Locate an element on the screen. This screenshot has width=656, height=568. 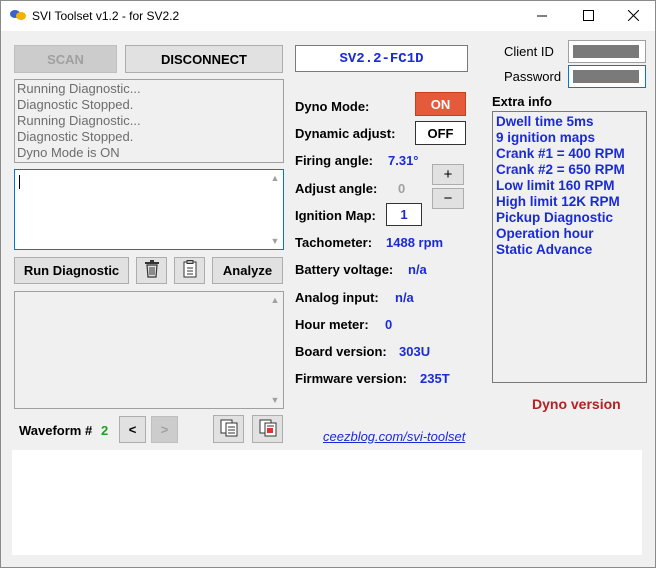
extra-info-item: Dwell time 5ms is located at coordinates (545, 121).